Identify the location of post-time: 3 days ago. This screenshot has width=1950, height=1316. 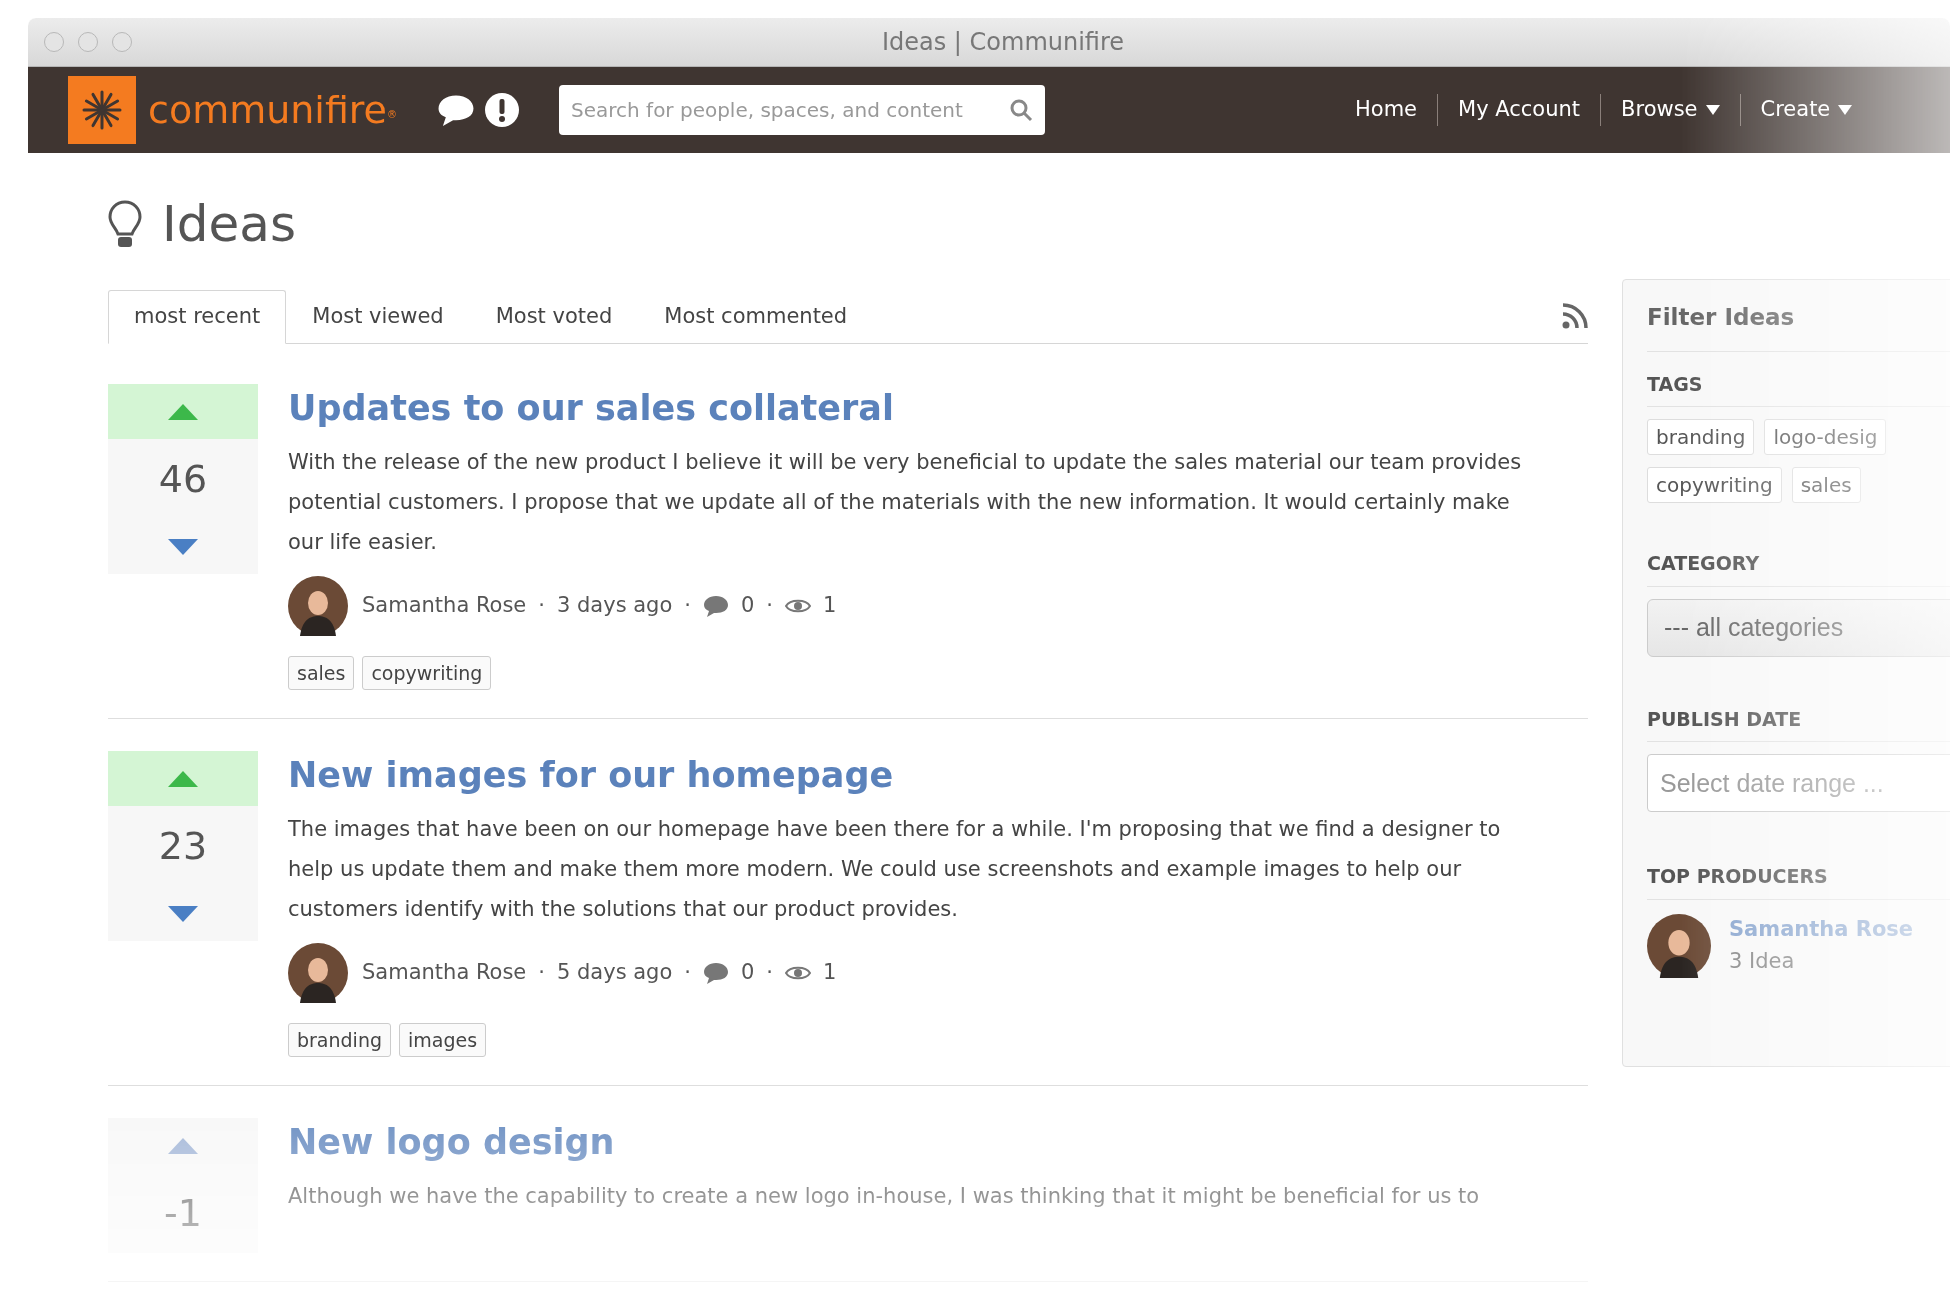
(614, 605).